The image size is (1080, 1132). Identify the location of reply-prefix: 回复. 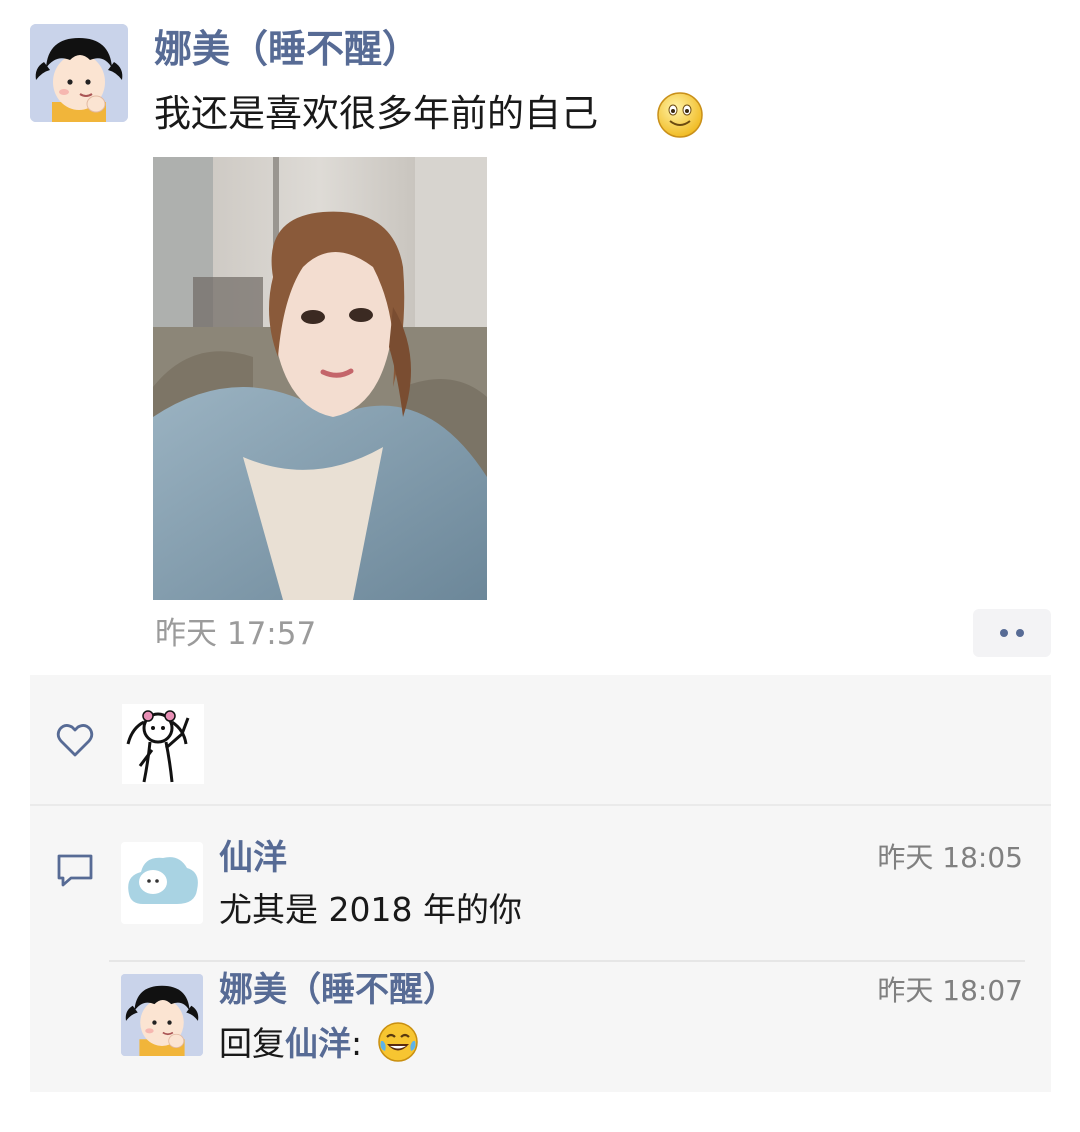
(252, 1043).